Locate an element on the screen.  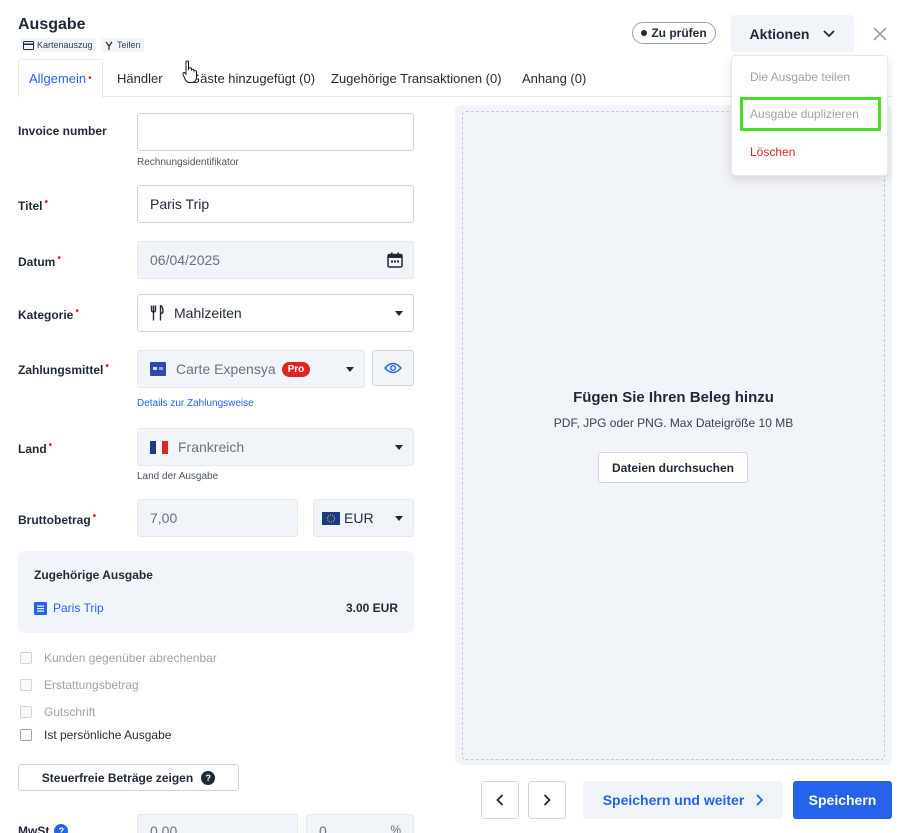
hand-cursor-icon is located at coordinates (189, 71).